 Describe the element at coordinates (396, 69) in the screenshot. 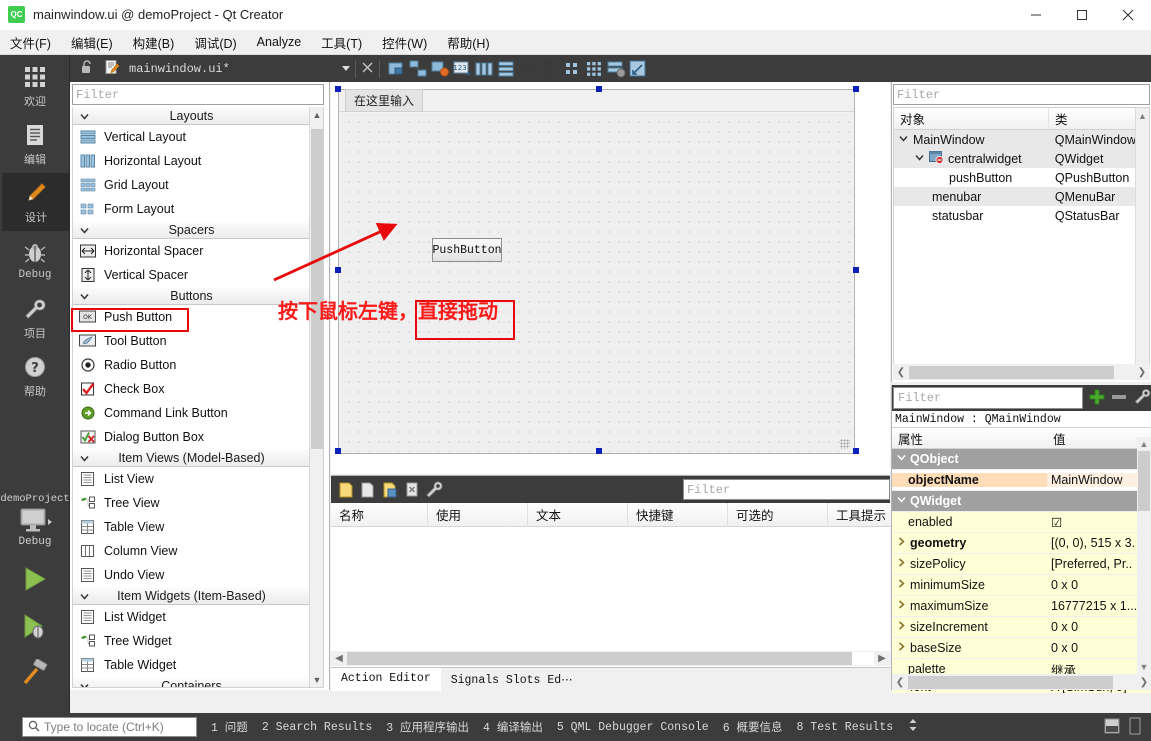

I see `edit-widgets-icon` at that location.